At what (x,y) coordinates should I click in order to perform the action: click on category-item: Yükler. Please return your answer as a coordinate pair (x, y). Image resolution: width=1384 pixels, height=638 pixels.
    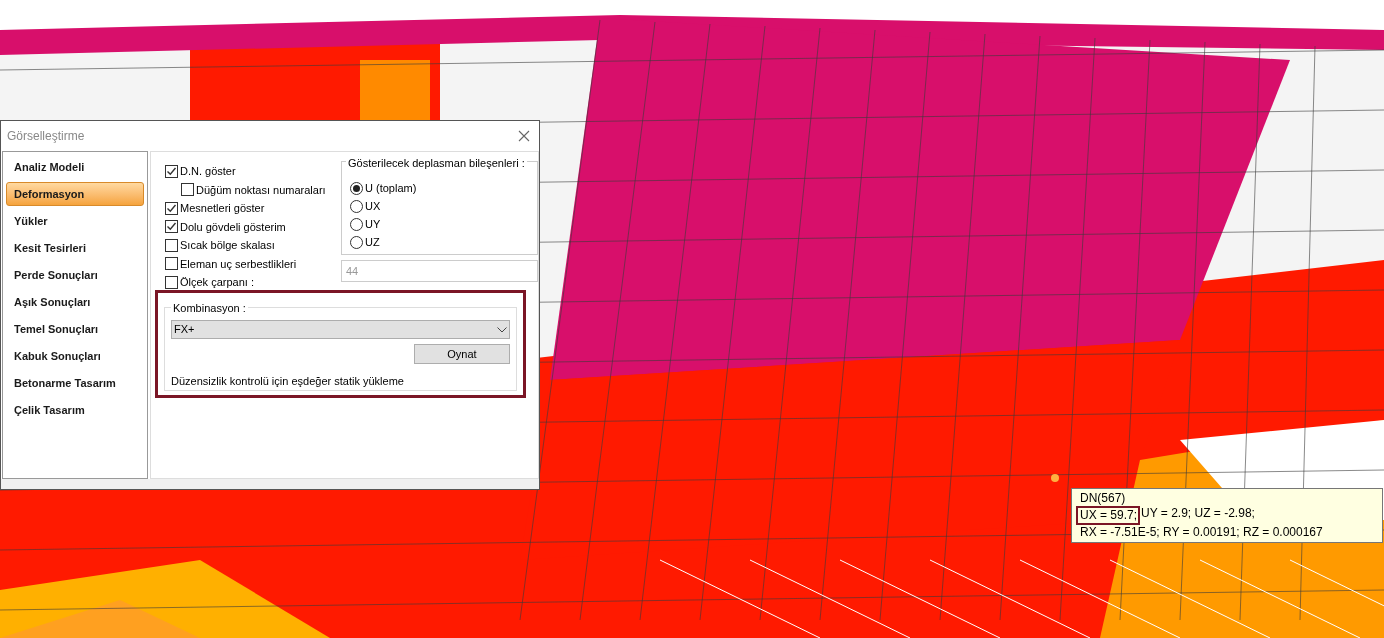
    Looking at the image, I should click on (75, 221).